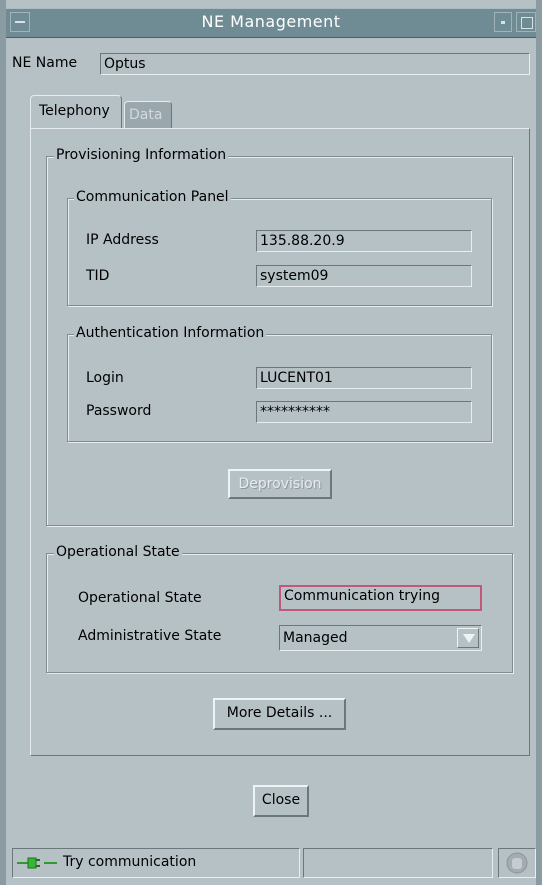  Describe the element at coordinates (140, 598) in the screenshot. I see `operational-state-label: Operational State` at that location.